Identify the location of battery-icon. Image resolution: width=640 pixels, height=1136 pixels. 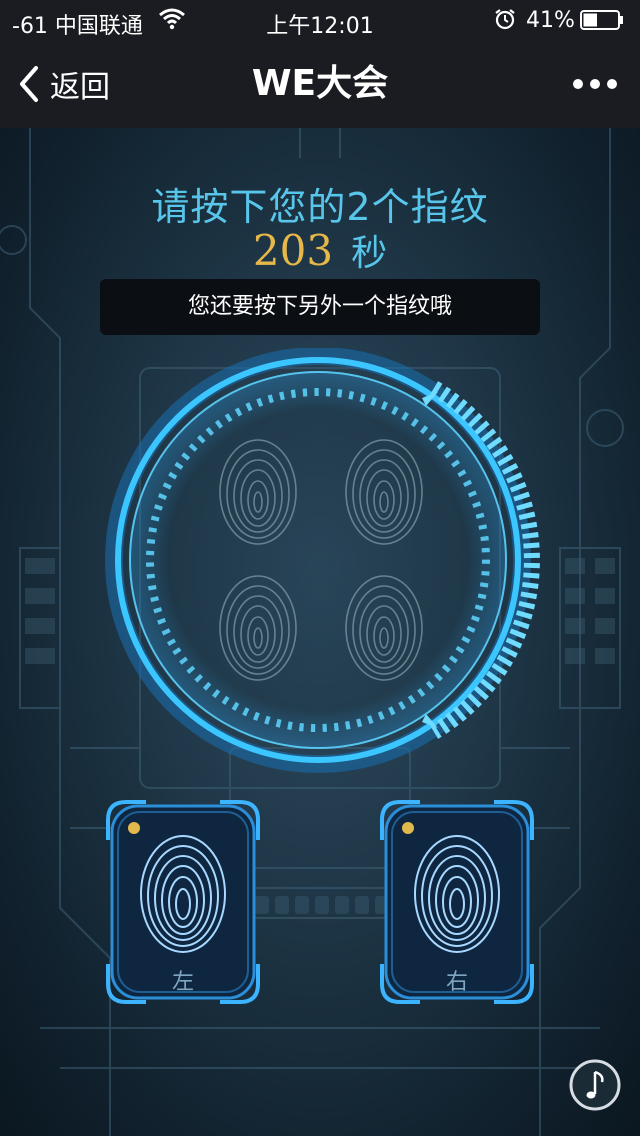
(601, 20).